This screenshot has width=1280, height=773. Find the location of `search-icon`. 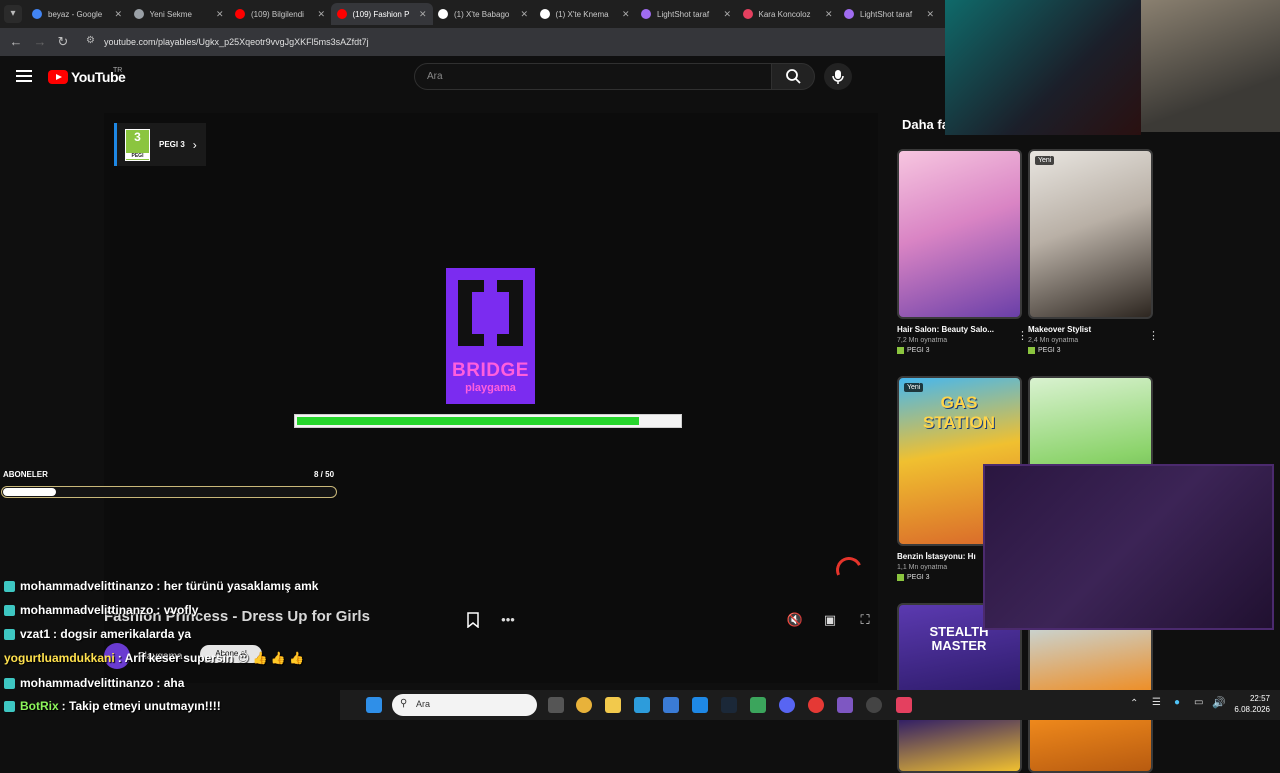

search-icon is located at coordinates (793, 76).